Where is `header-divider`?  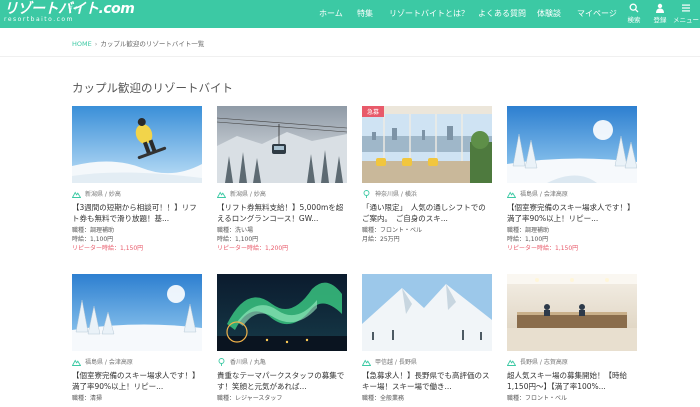 header-divider is located at coordinates (350, 56).